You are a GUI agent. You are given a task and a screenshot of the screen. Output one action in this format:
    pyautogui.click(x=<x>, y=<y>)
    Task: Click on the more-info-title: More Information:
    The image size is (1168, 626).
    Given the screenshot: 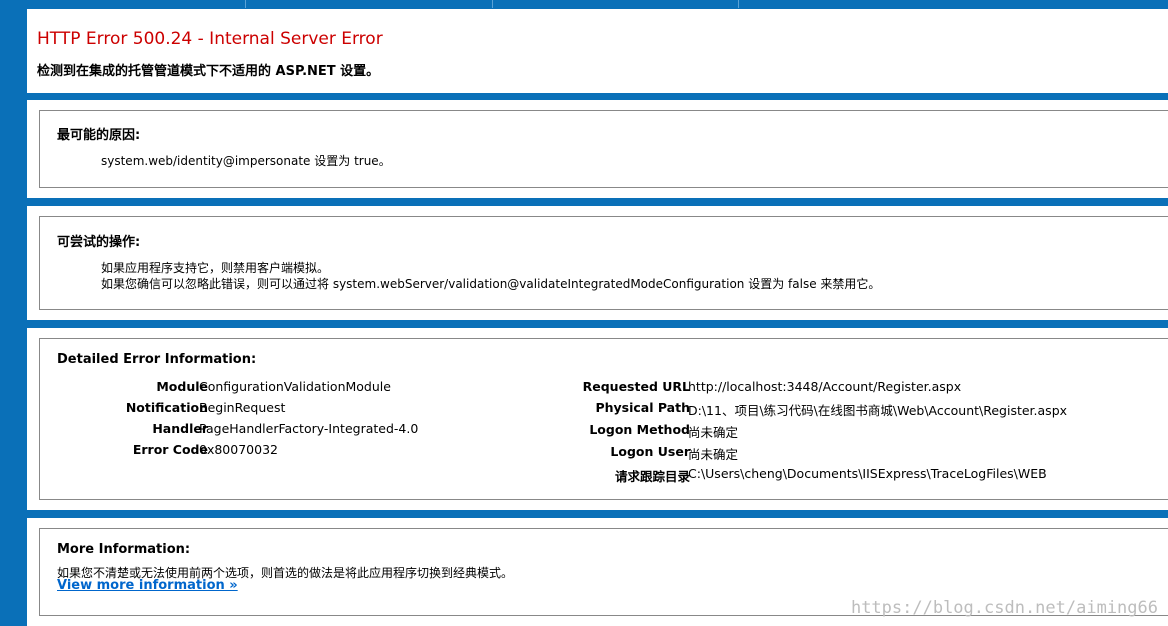 What is the action you would take?
    pyautogui.click(x=124, y=549)
    